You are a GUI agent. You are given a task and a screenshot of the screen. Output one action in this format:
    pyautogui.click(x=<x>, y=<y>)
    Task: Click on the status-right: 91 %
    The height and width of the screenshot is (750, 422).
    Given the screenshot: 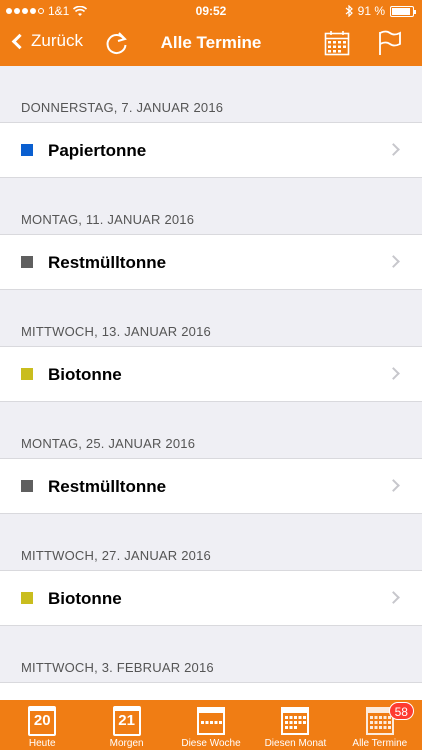 What is the action you would take?
    pyautogui.click(x=380, y=11)
    